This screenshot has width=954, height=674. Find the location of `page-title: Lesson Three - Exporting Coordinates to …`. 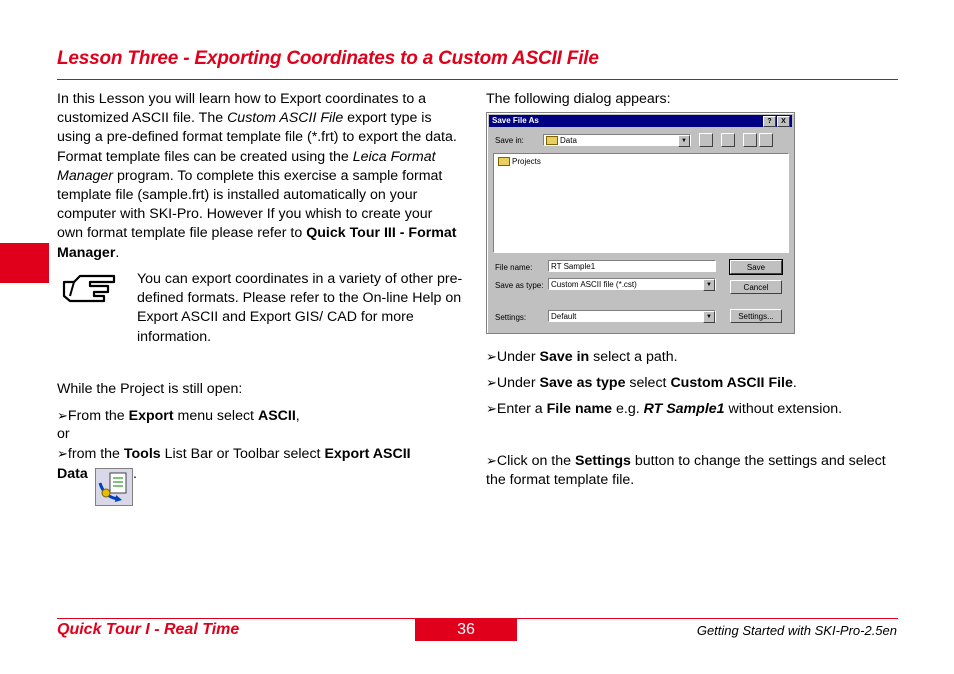

page-title: Lesson Three - Exporting Coordinates to … is located at coordinates (328, 58).